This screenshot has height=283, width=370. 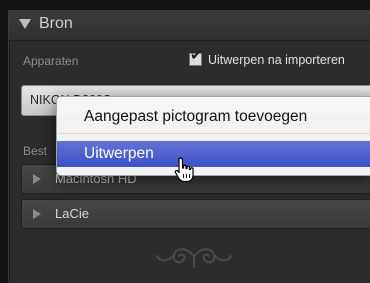 What do you see at coordinates (189, 25) in the screenshot?
I see `panel-header: Bron` at bounding box center [189, 25].